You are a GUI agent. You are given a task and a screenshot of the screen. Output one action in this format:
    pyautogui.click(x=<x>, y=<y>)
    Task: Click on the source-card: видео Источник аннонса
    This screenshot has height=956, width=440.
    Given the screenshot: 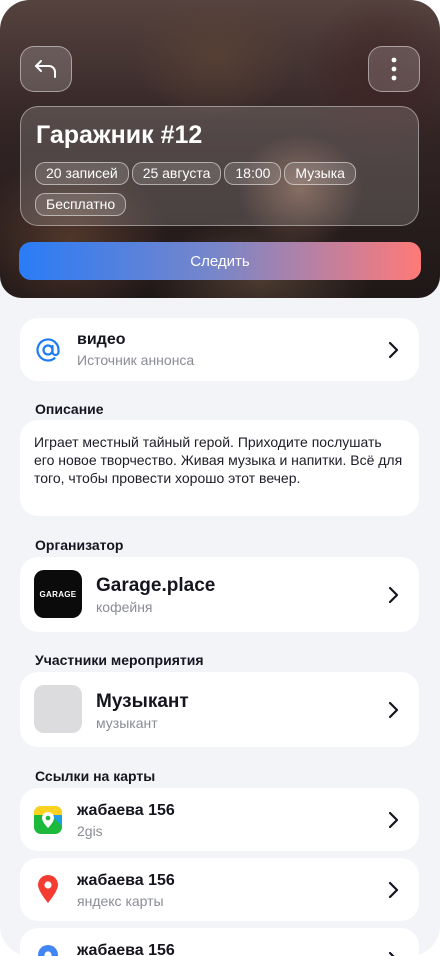 What is the action you would take?
    pyautogui.click(x=219, y=349)
    